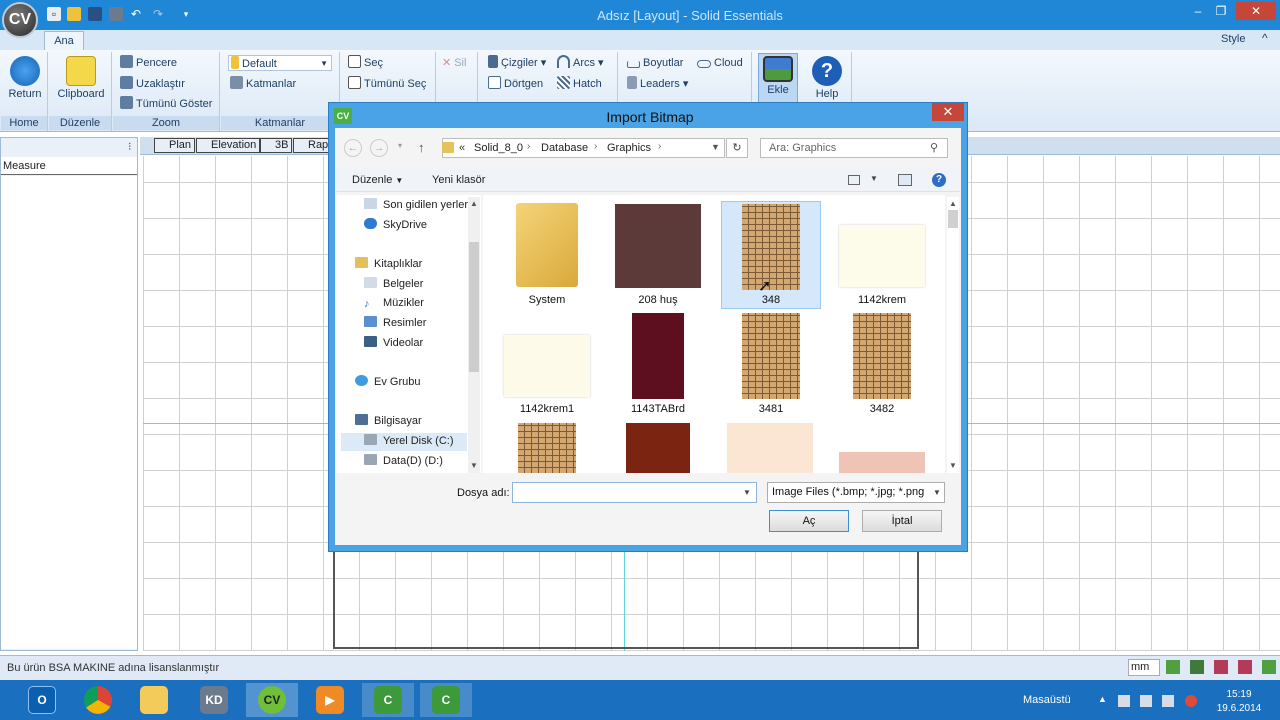 The width and height of the screenshot is (1280, 720). Describe the element at coordinates (388, 422) in the screenshot. I see `nav-item-computer: Bilgisayar` at that location.